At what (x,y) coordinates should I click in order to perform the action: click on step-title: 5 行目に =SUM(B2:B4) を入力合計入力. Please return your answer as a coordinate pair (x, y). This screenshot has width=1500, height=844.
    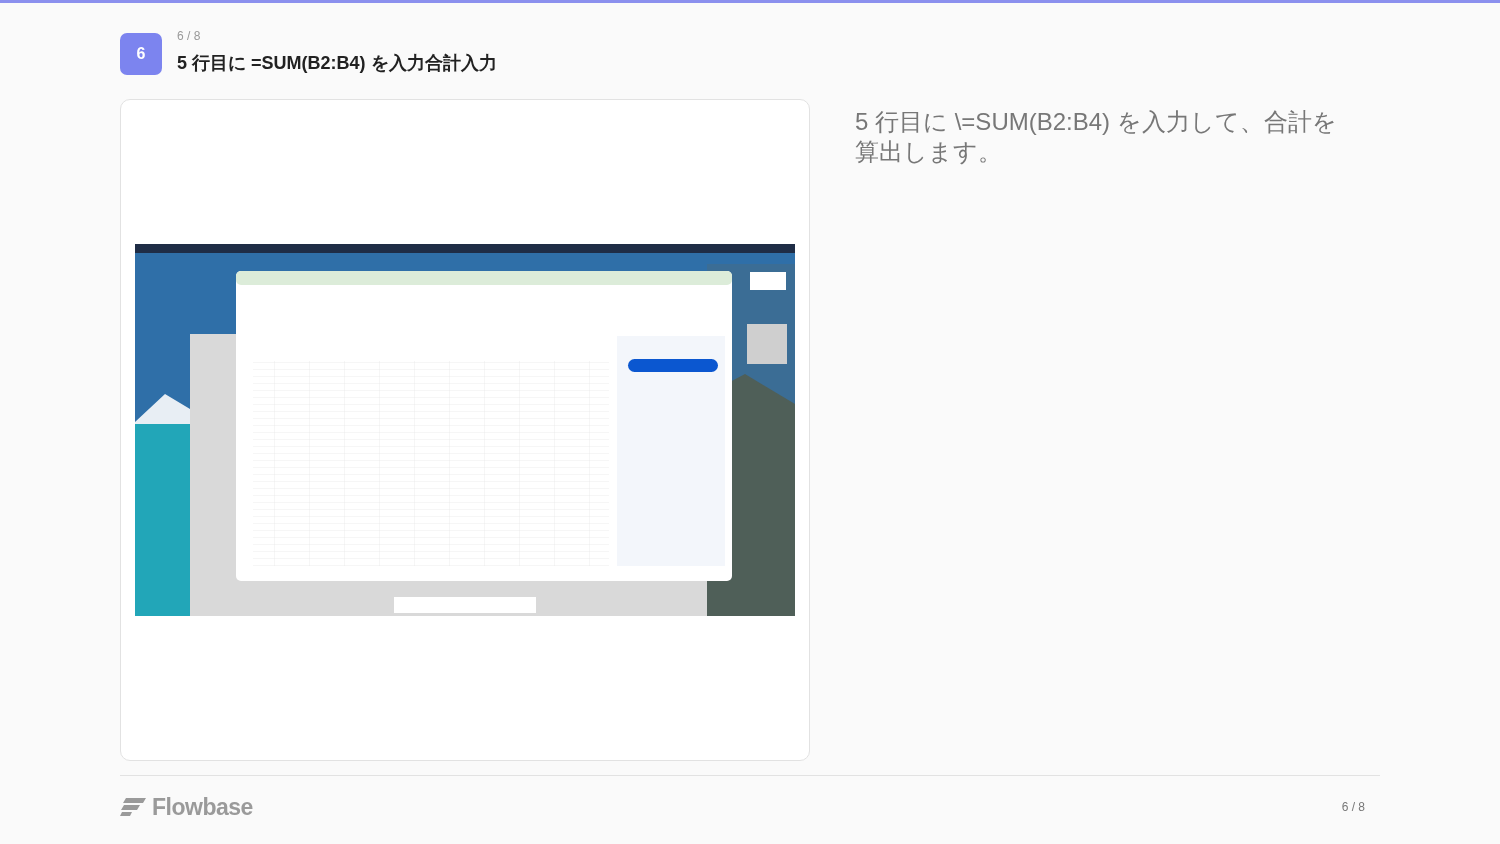
    Looking at the image, I should click on (337, 63).